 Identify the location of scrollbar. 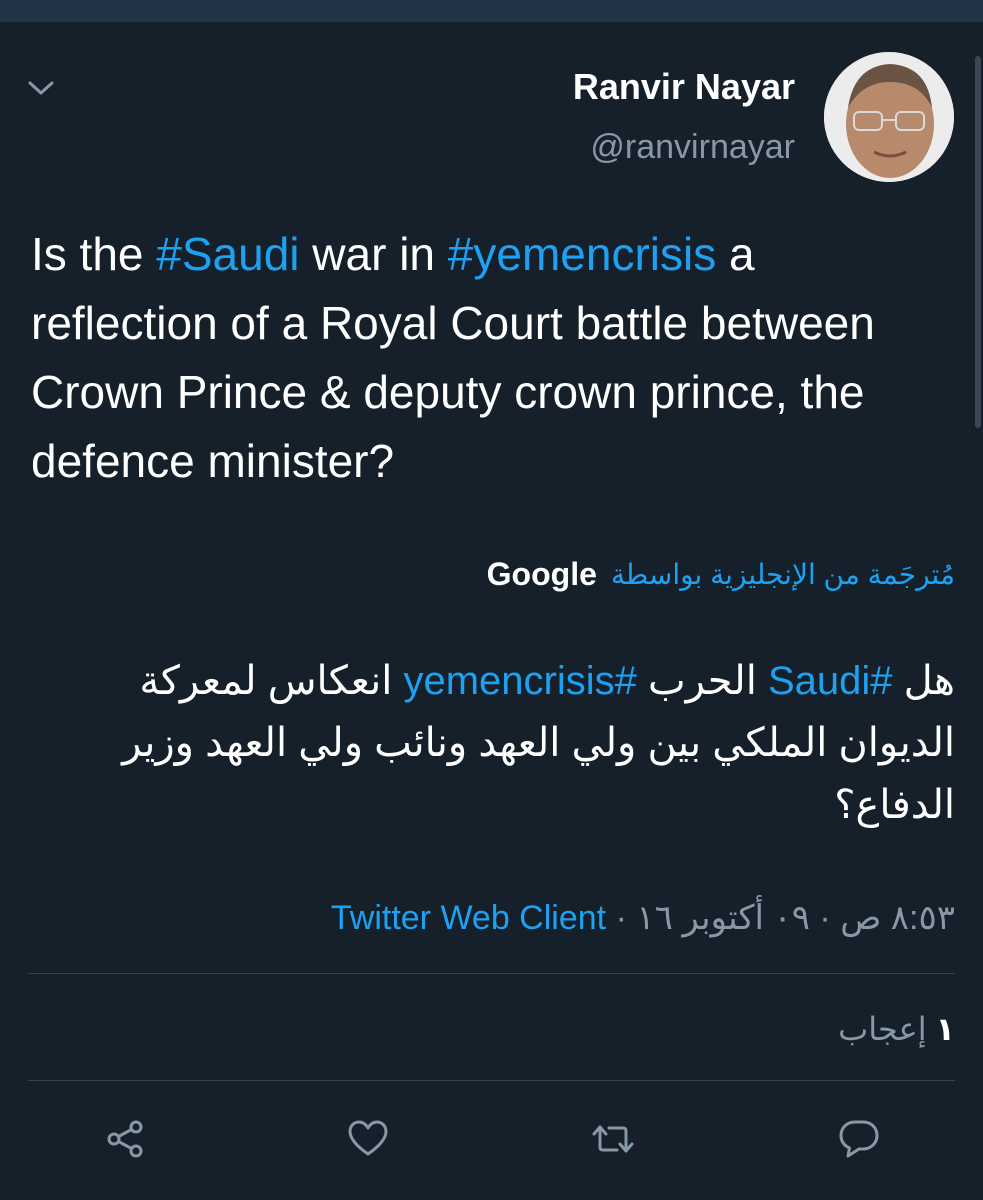
(978, 242).